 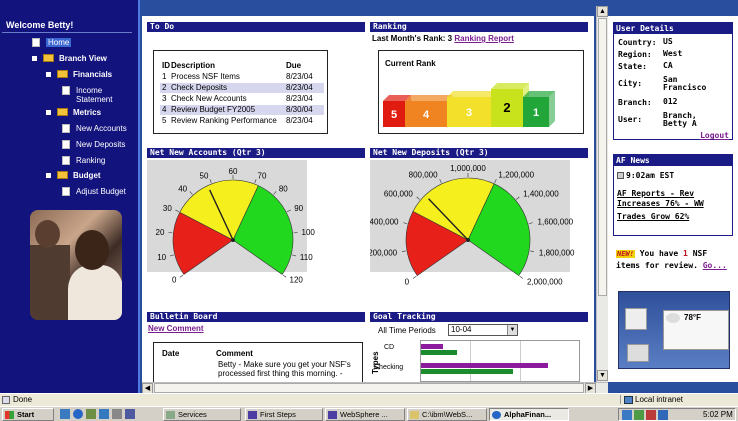 I want to click on nav-new-deposits: New Deposits, so click(x=93, y=144).